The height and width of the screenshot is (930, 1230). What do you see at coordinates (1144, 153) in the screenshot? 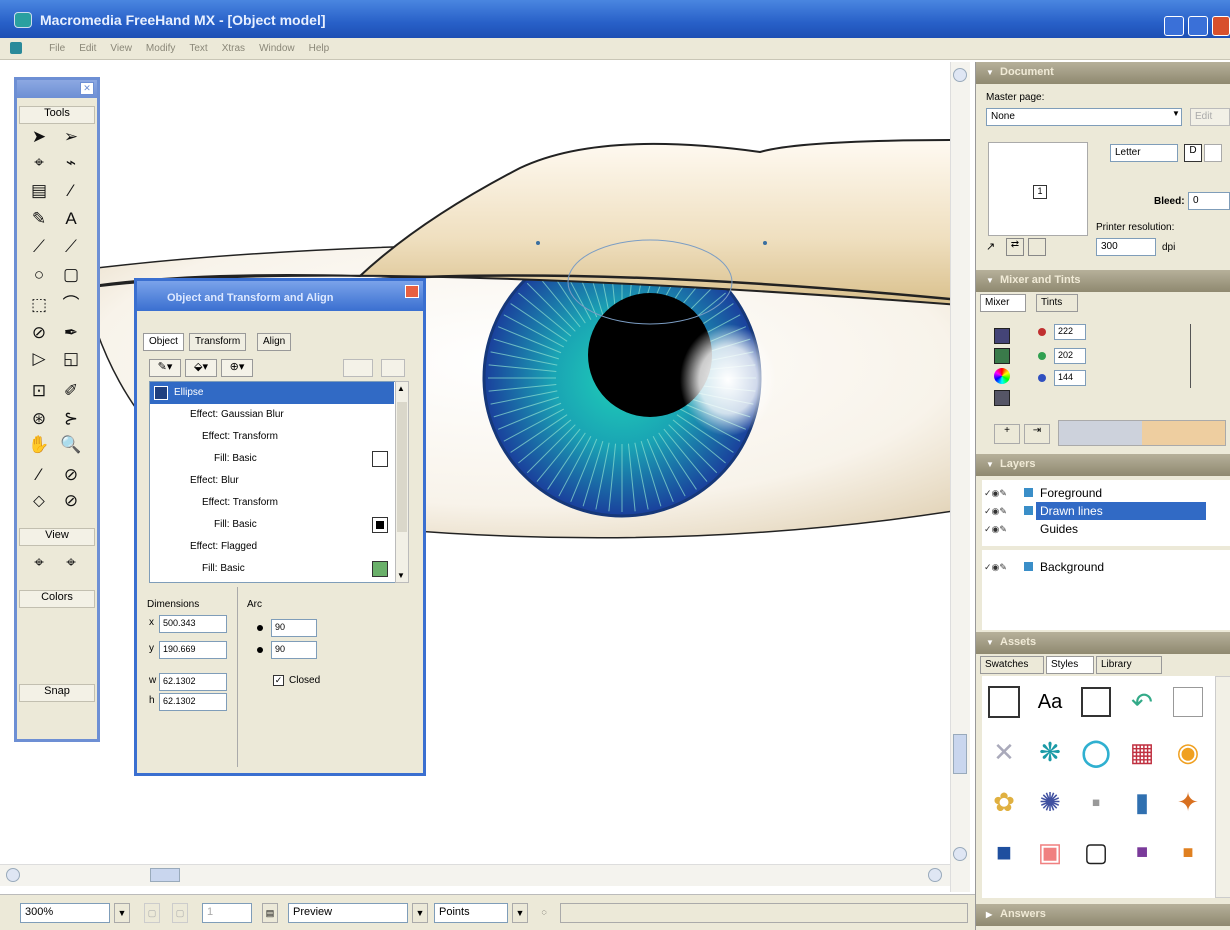
I see `page-size-select: Letter` at bounding box center [1144, 153].